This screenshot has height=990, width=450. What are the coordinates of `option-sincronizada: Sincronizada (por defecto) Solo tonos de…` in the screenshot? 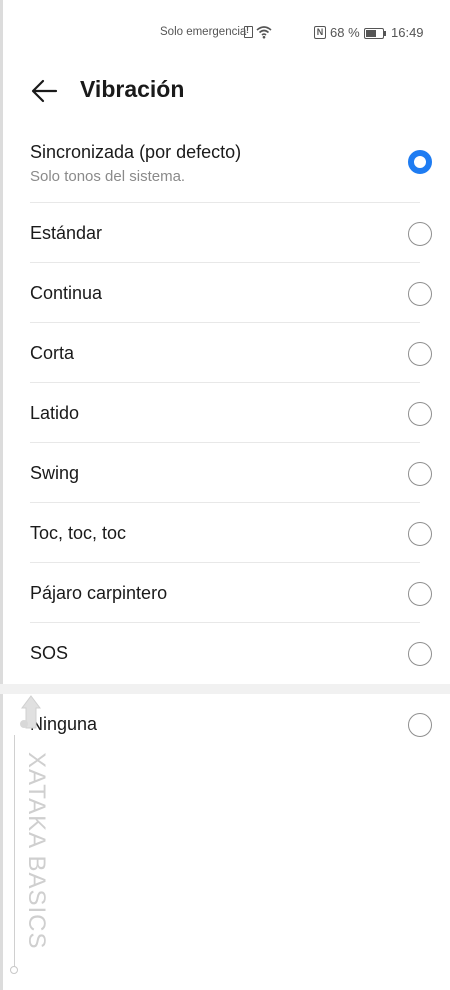 It's located at (225, 166).